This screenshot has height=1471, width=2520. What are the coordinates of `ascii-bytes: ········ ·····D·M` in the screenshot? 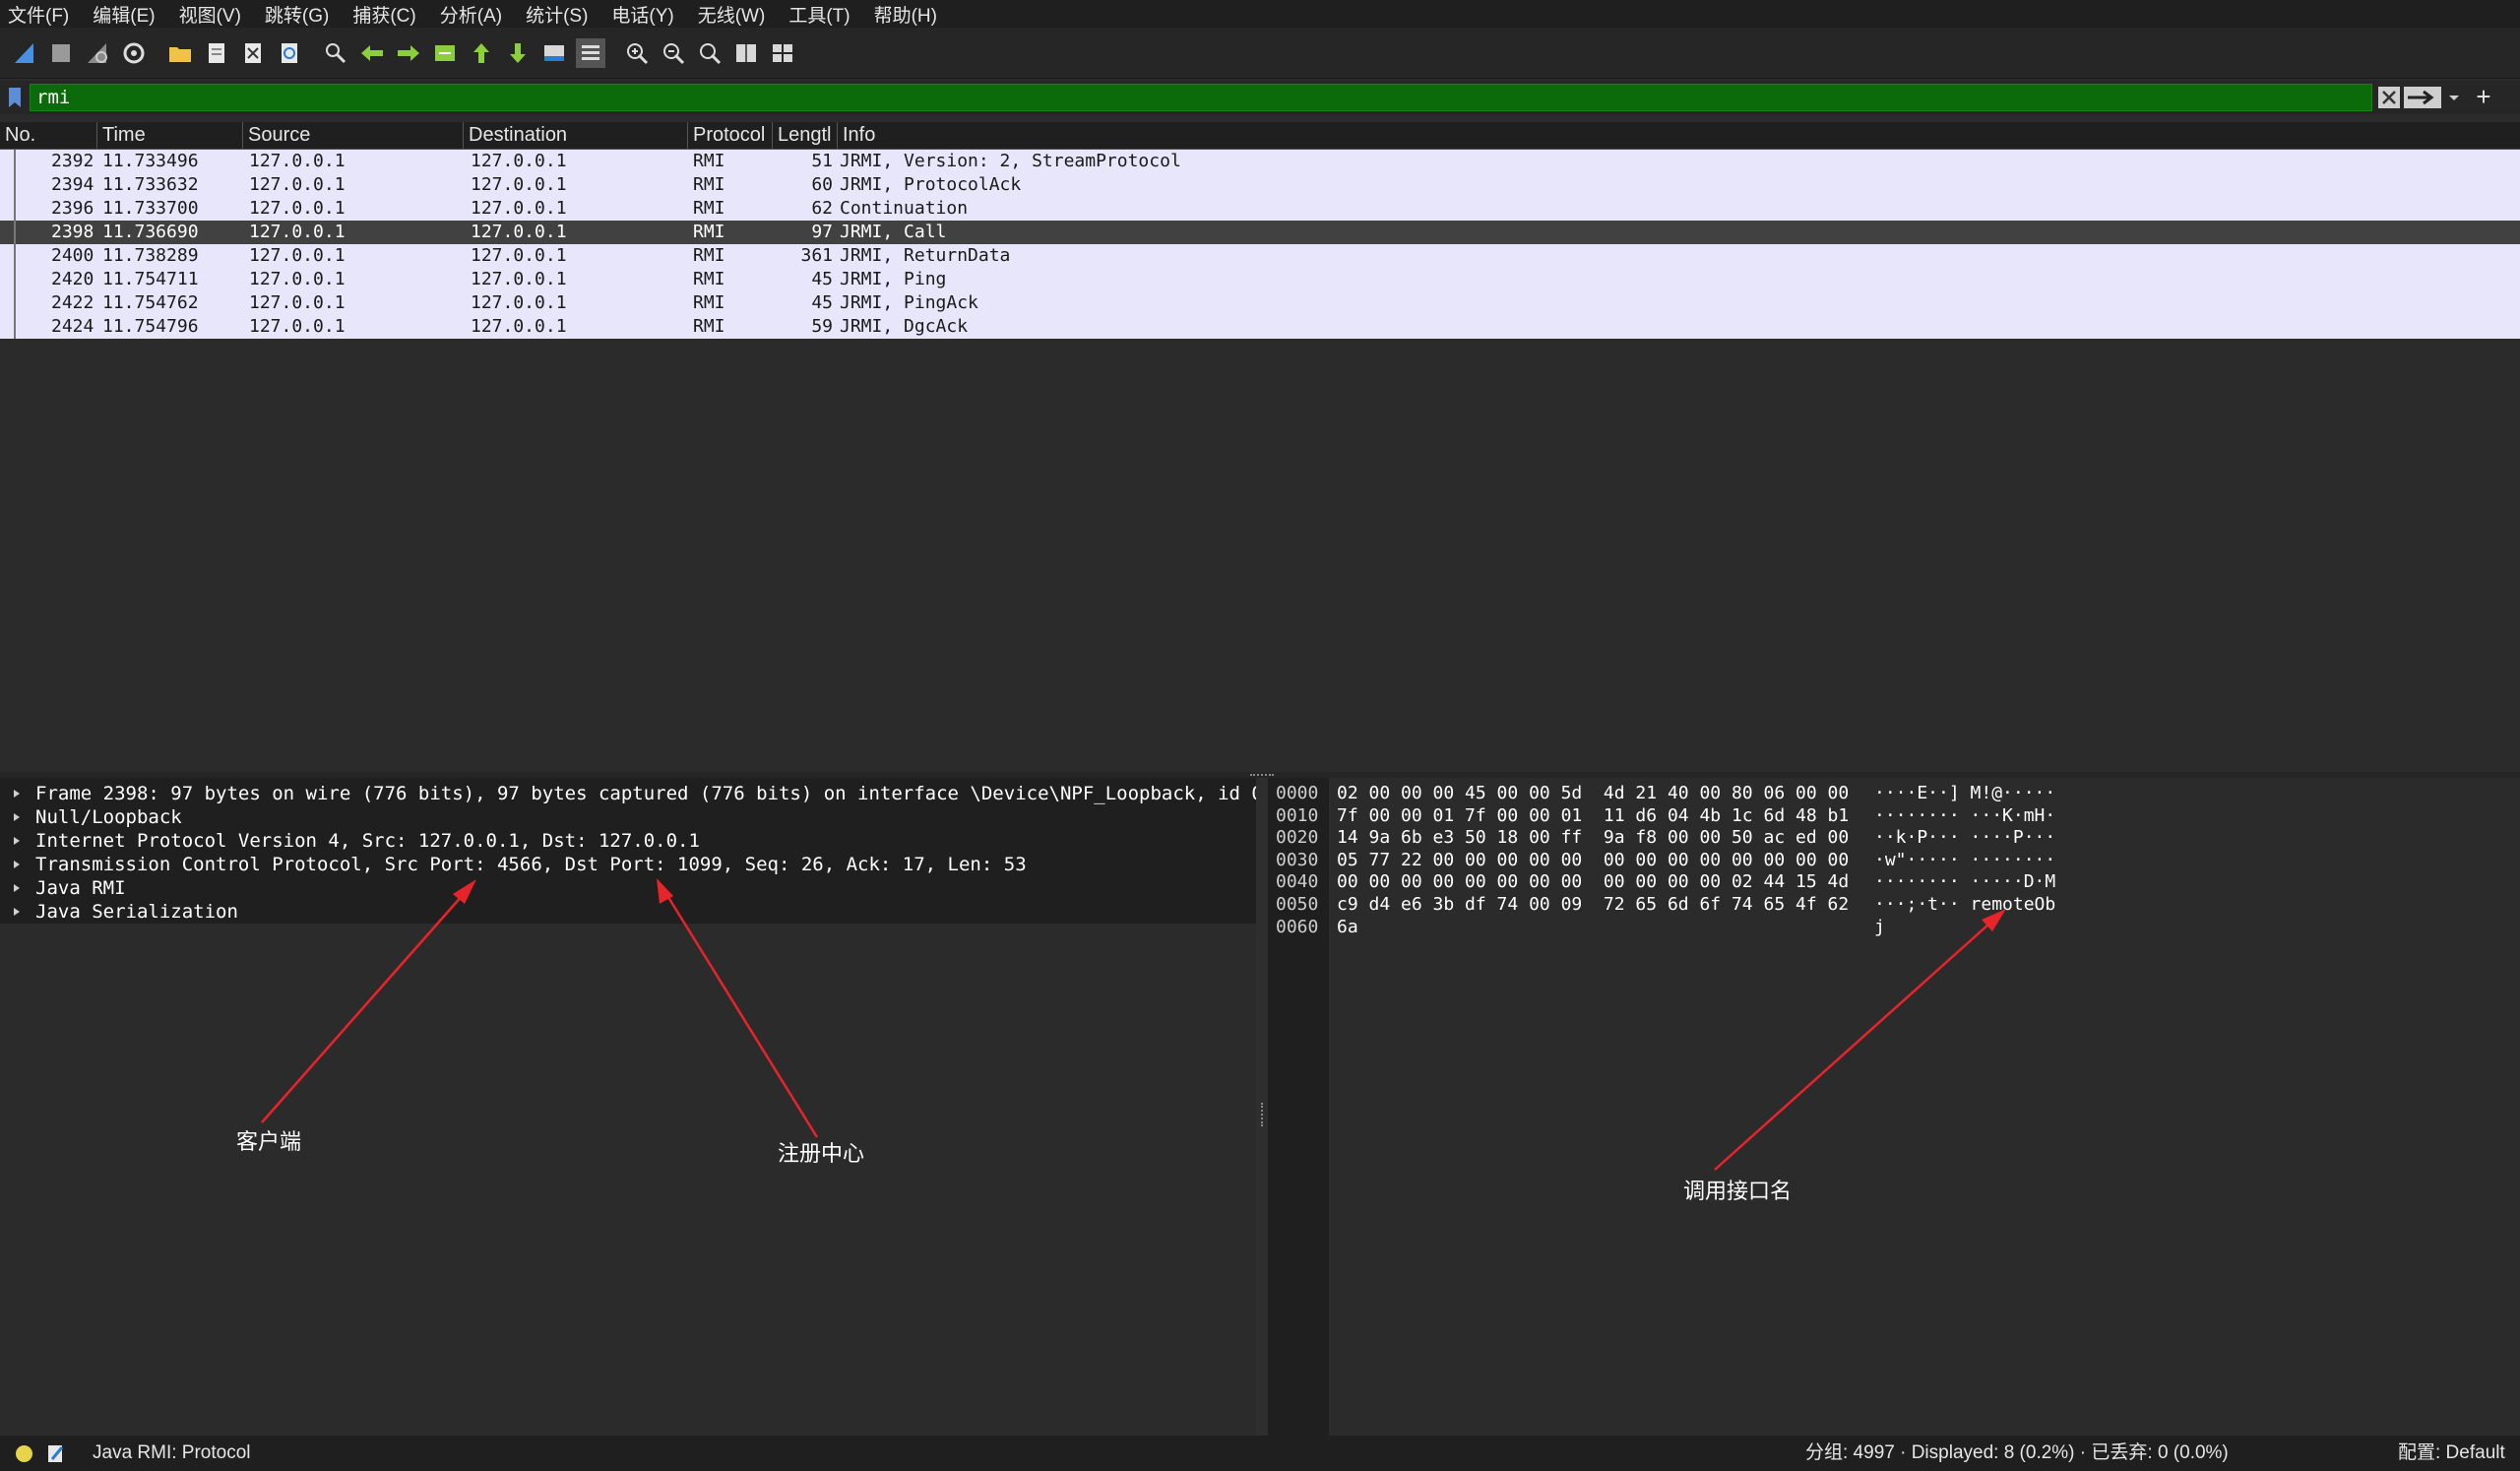 It's located at (1964, 882).